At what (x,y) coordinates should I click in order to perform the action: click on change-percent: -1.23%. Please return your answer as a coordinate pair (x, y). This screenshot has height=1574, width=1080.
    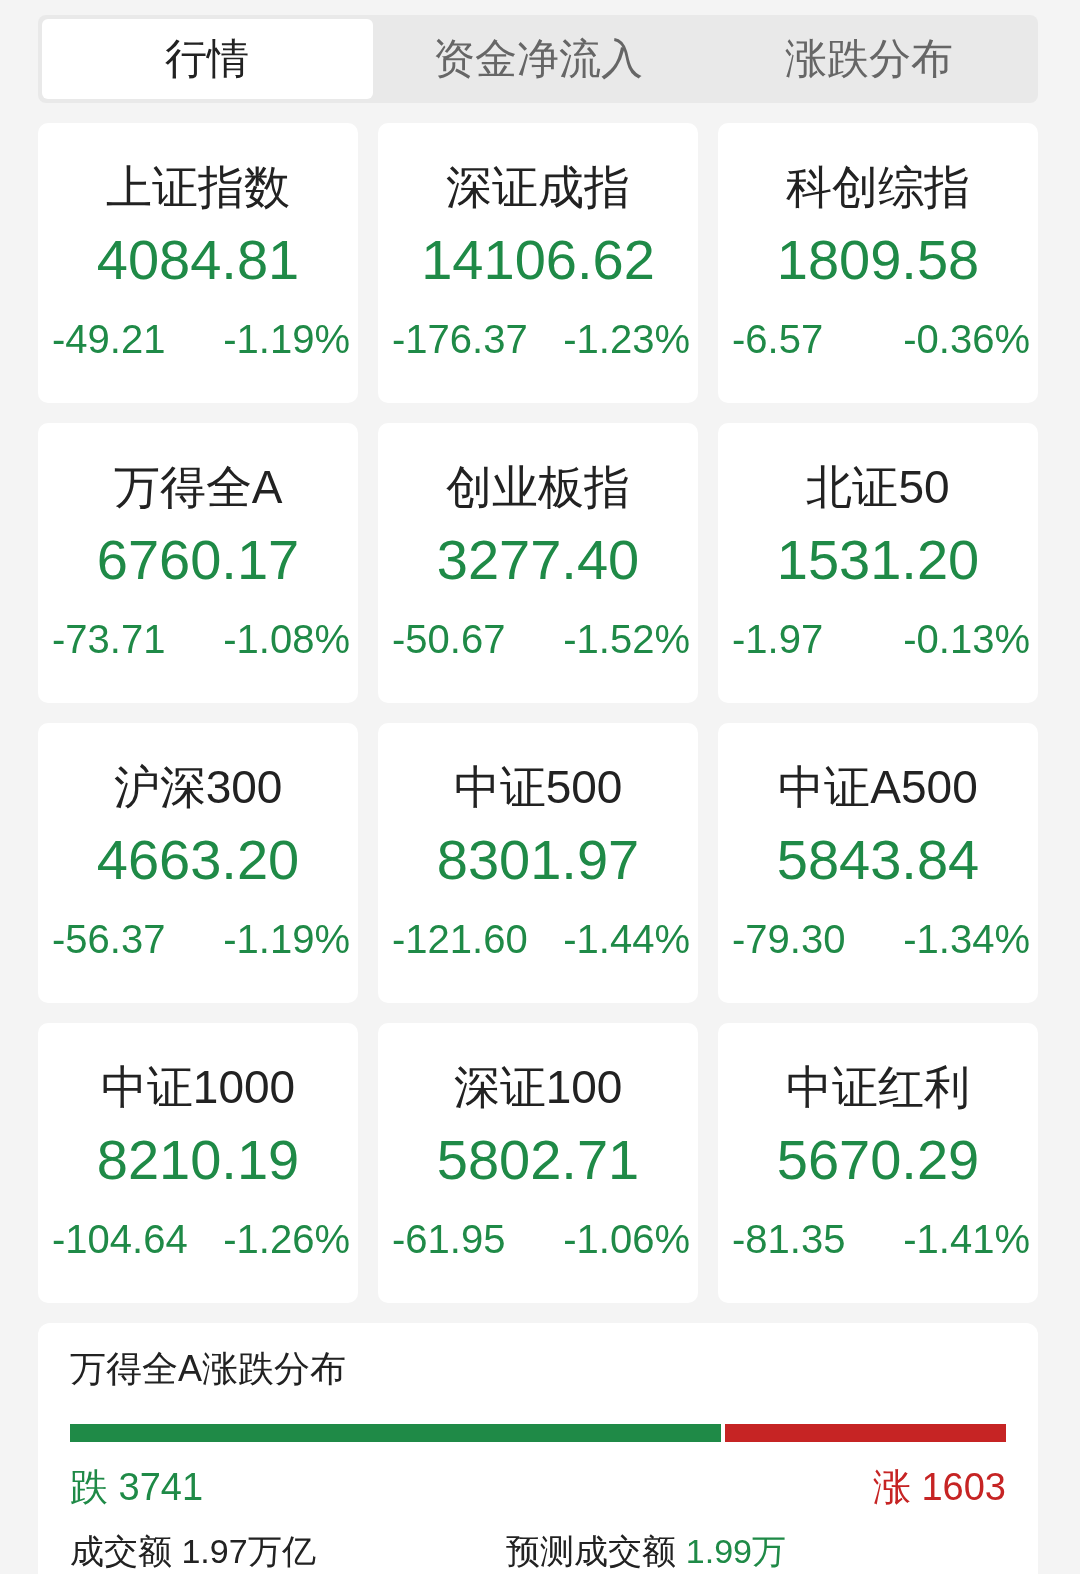
    Looking at the image, I should click on (626, 339).